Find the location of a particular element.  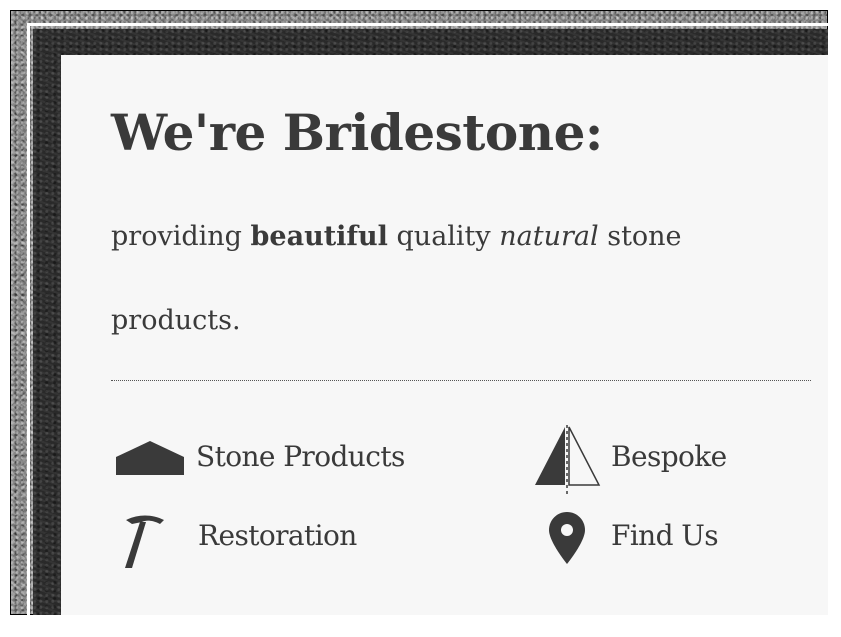

nav-link-restoration: Restoration is located at coordinates (286, 540).